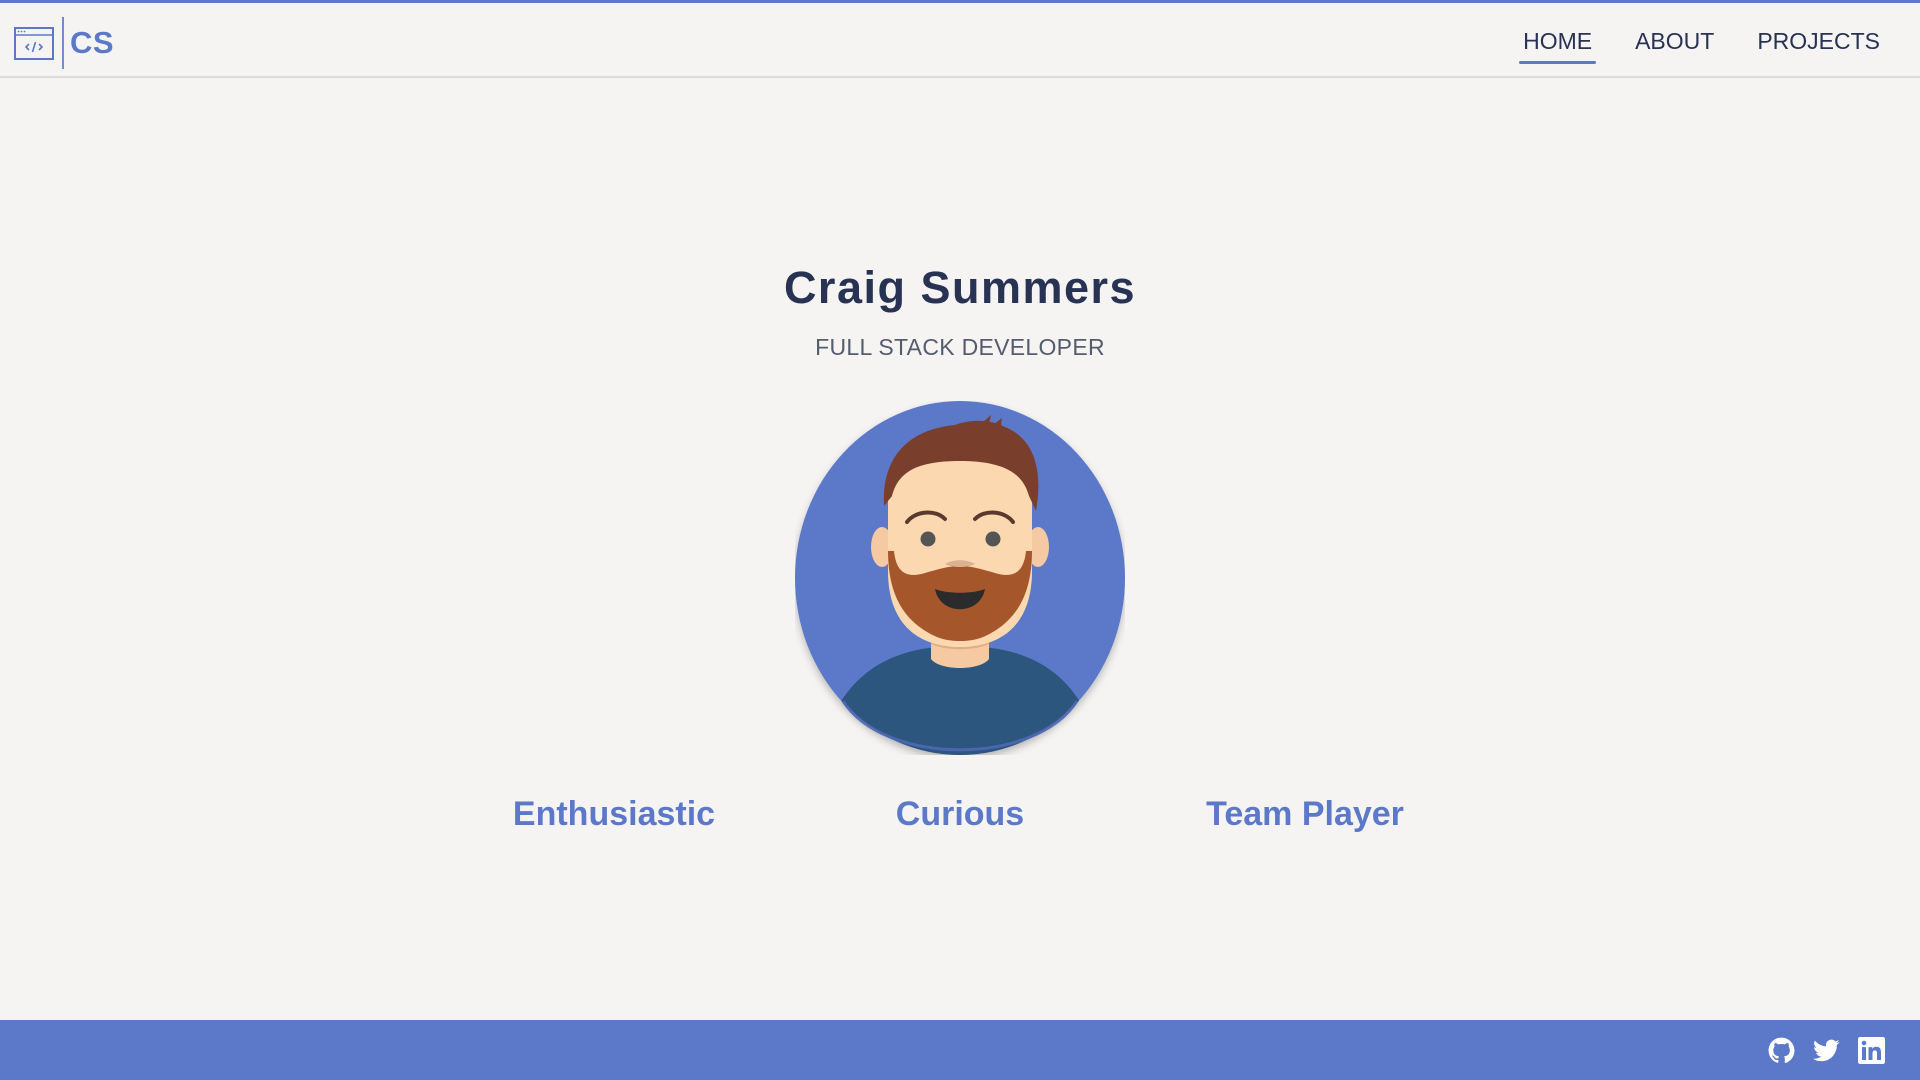 This screenshot has width=1920, height=1080. I want to click on code-window-icon, so click(34, 43).